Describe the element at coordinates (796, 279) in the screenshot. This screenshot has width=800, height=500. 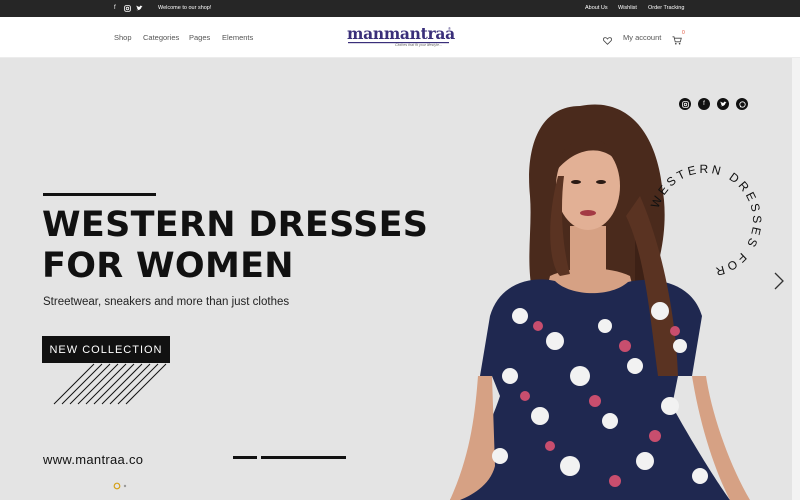
I see `scrollbar` at that location.